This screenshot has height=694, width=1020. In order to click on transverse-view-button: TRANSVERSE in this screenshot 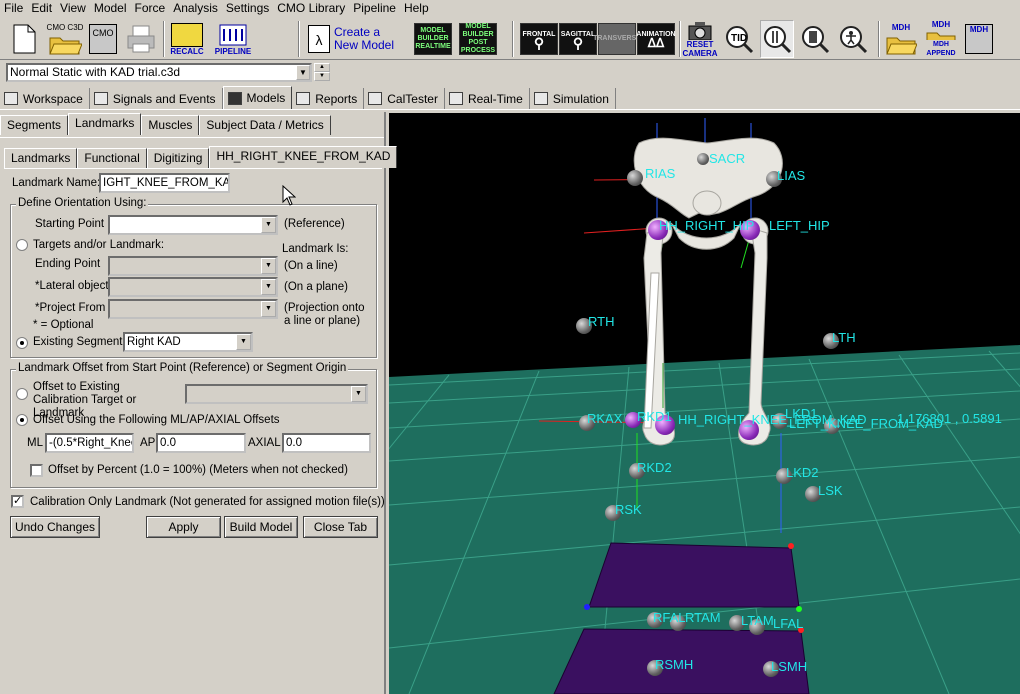, I will do `click(617, 39)`.